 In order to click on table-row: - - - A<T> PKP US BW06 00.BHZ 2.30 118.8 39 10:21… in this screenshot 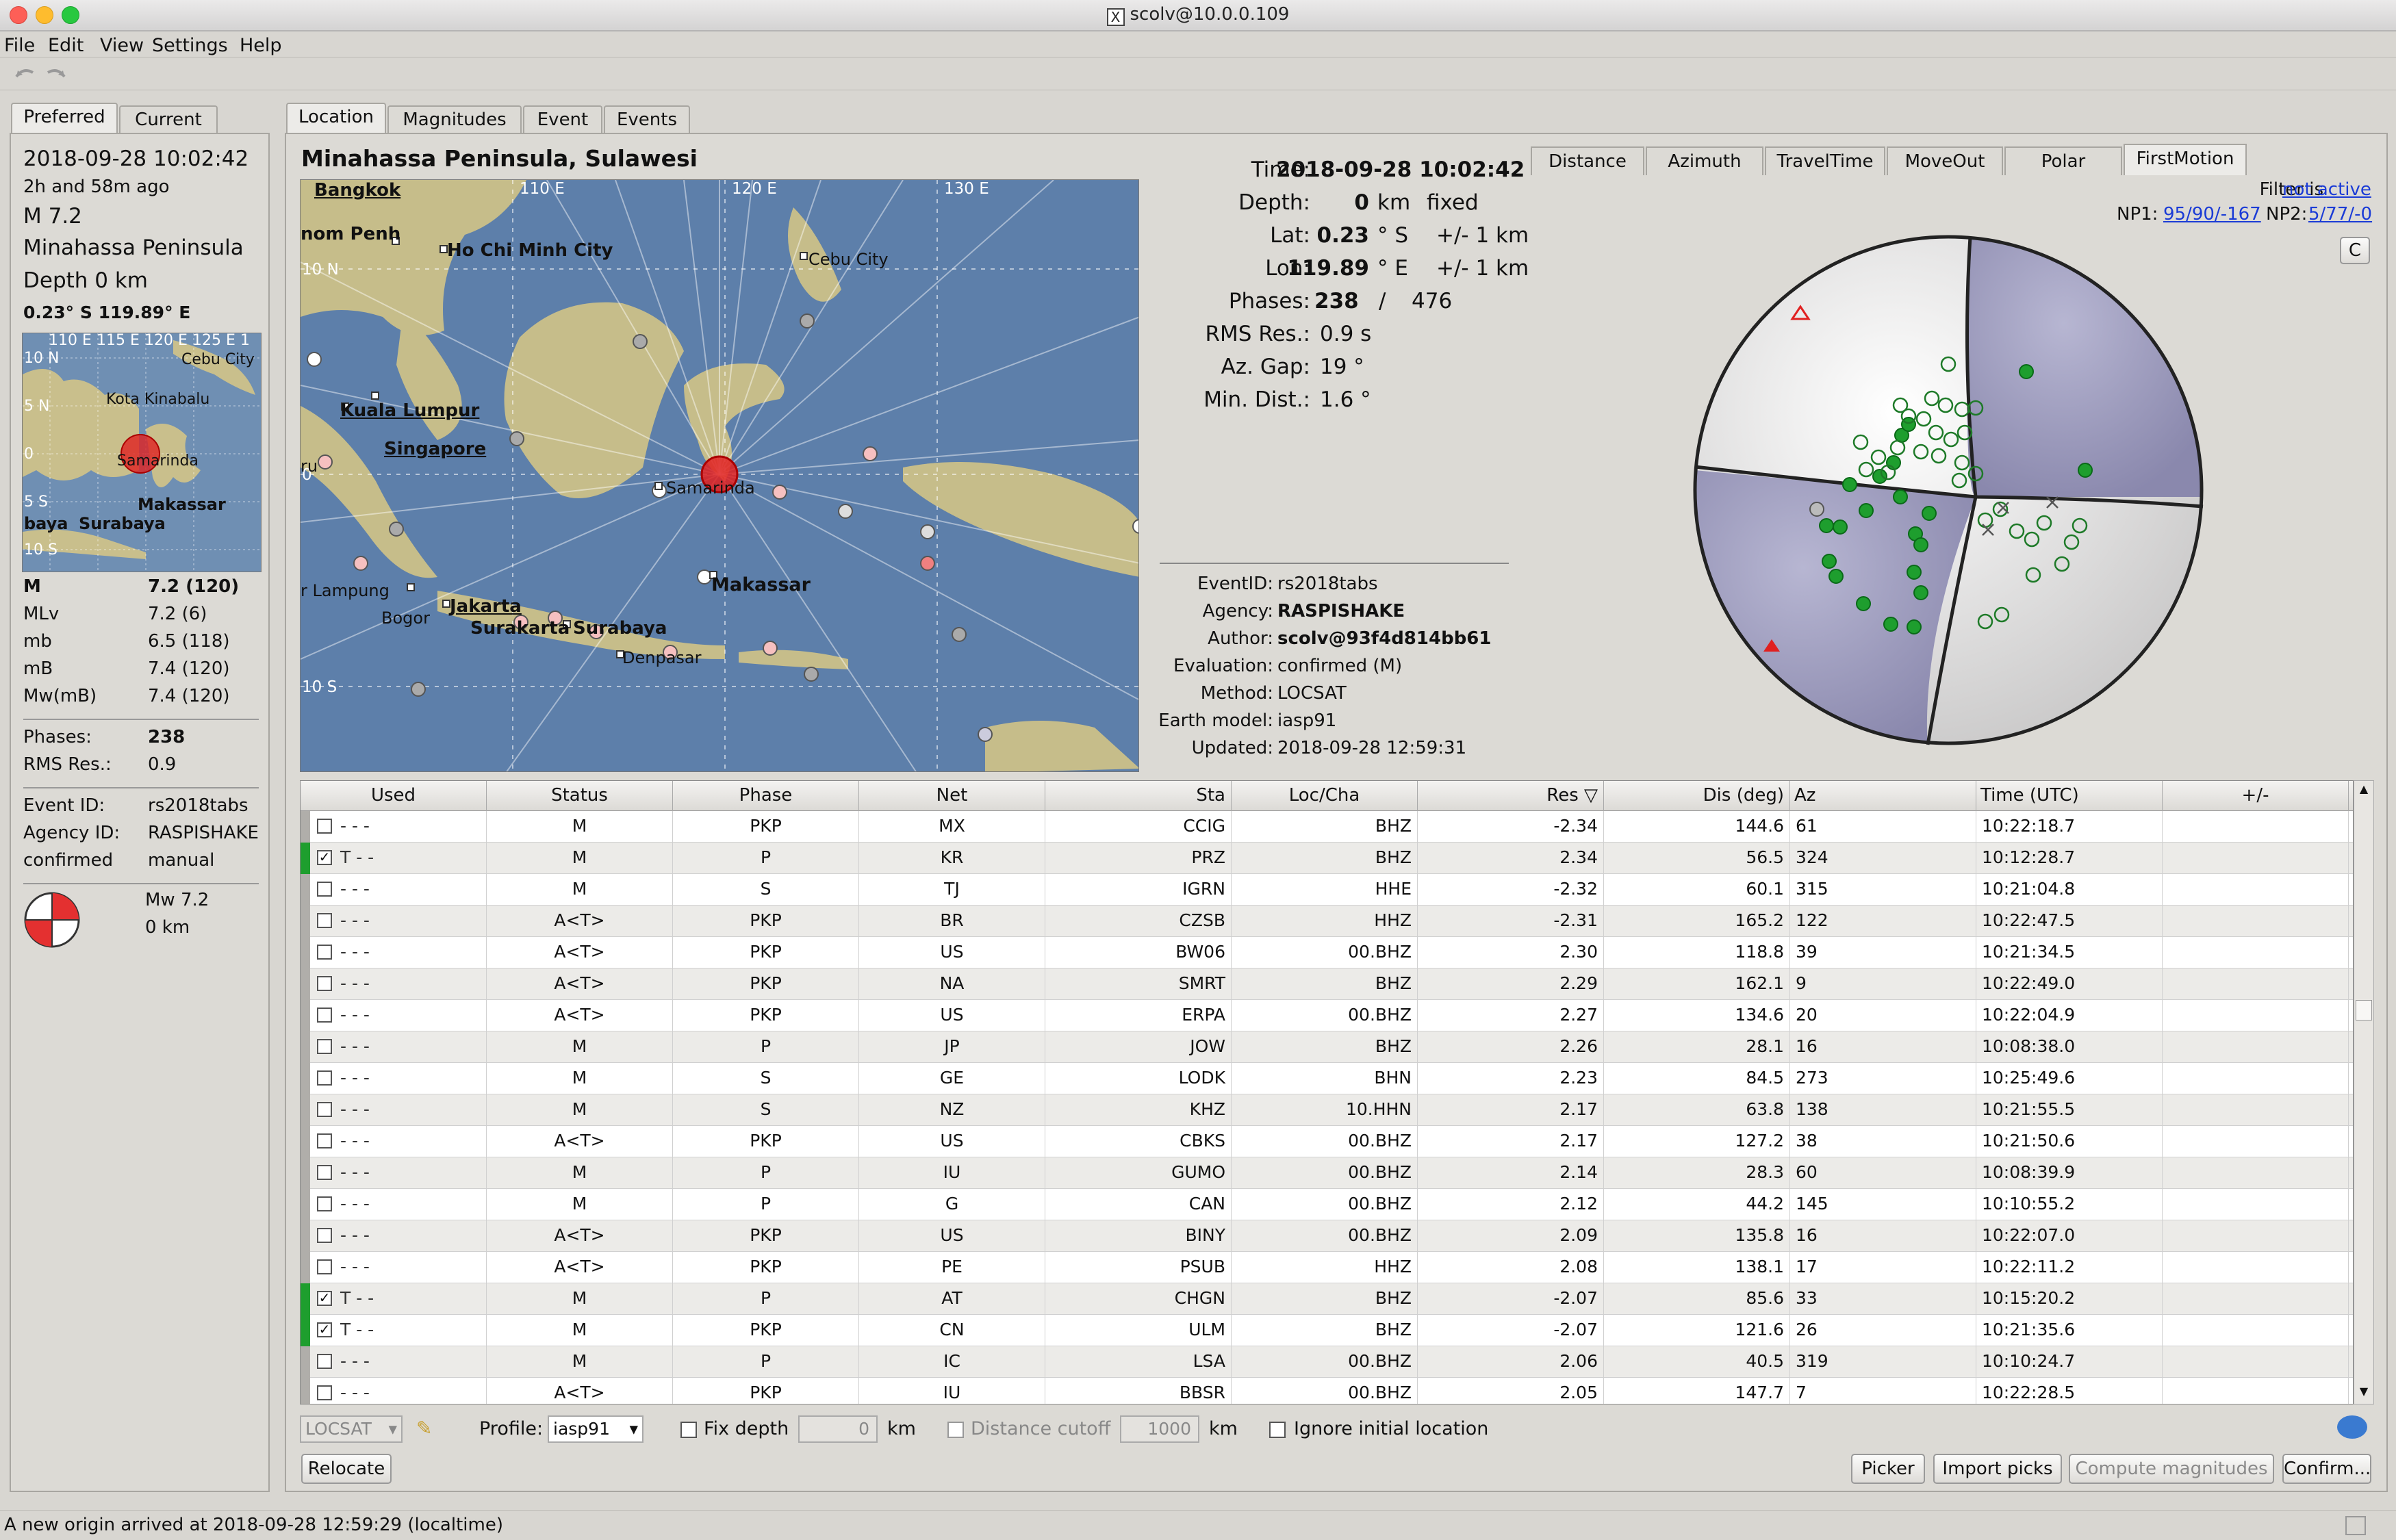, I will do `click(1327, 952)`.